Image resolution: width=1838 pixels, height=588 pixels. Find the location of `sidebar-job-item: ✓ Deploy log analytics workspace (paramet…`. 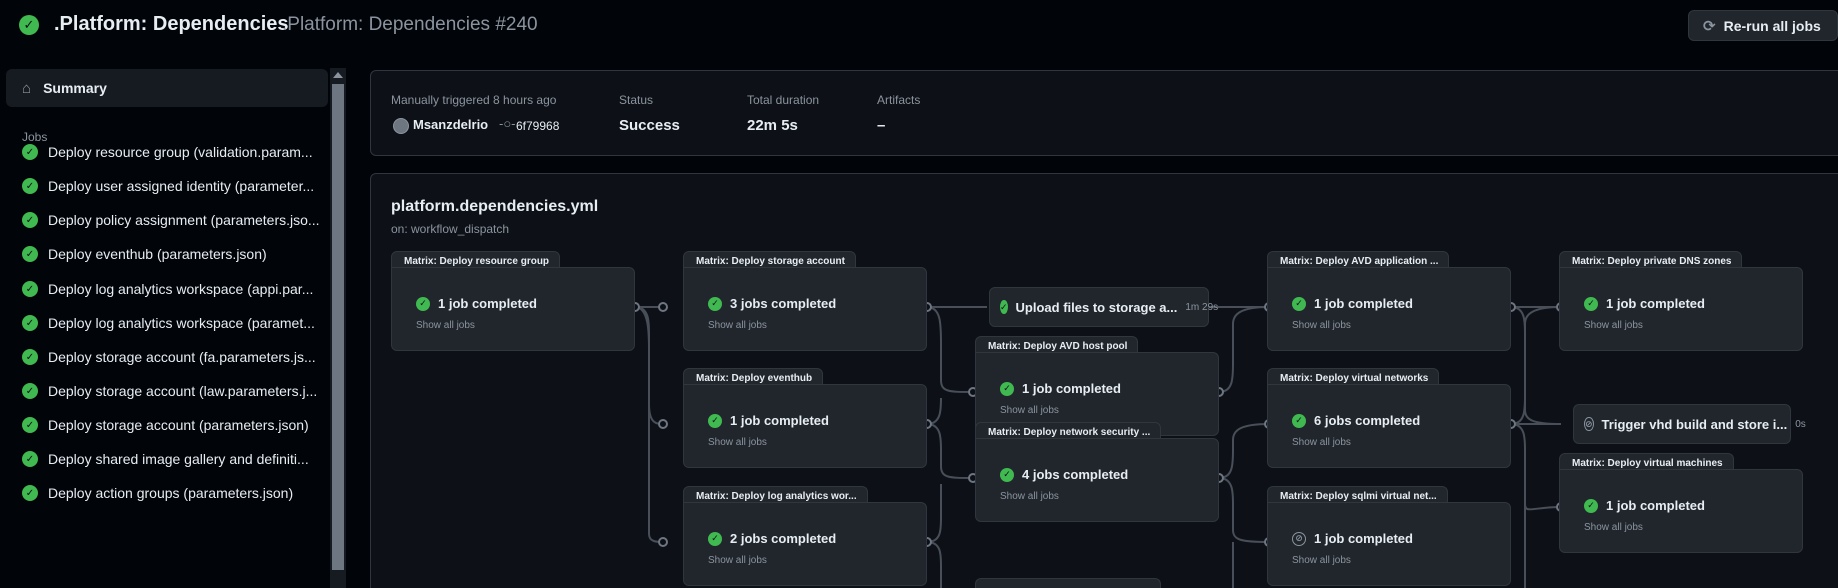

sidebar-job-item: ✓ Deploy log analytics workspace (paramet… is located at coordinates (168, 323).